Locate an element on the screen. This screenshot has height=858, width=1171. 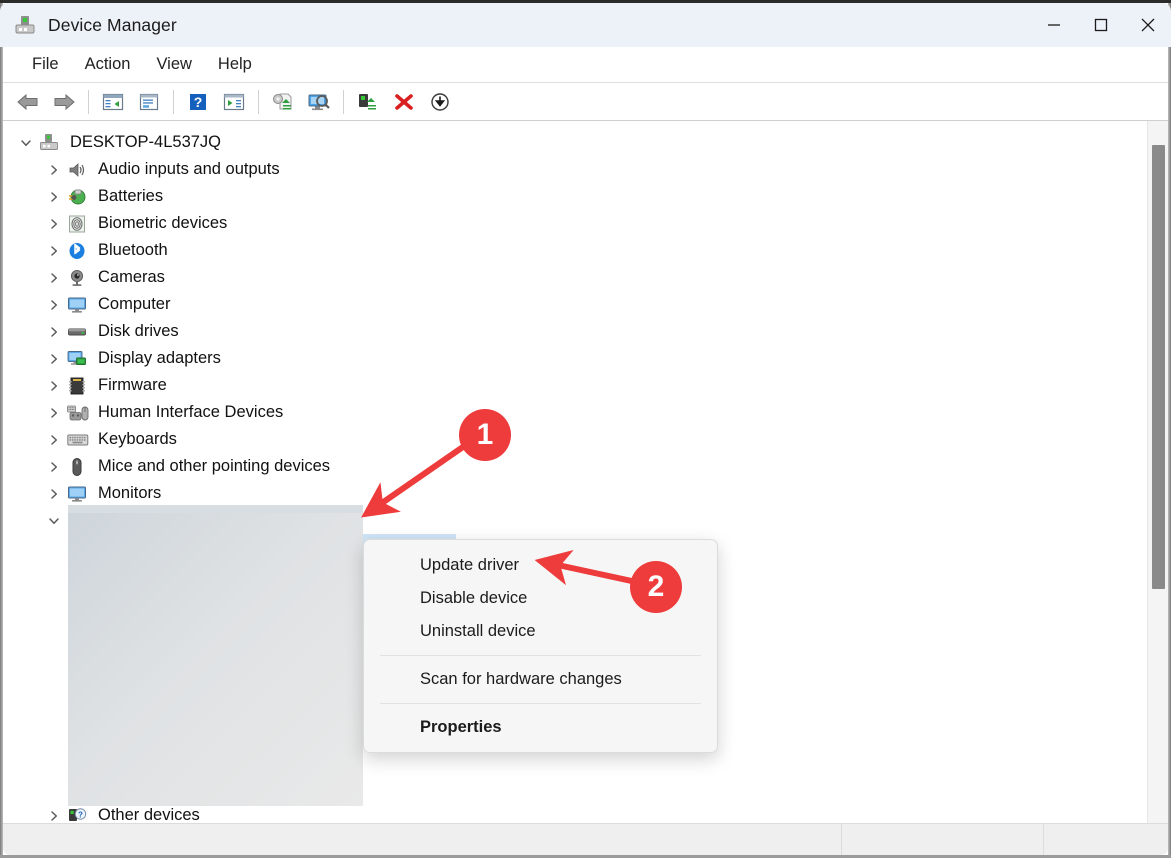
tree-node-batteries: Batteries is located at coordinates (568, 196).